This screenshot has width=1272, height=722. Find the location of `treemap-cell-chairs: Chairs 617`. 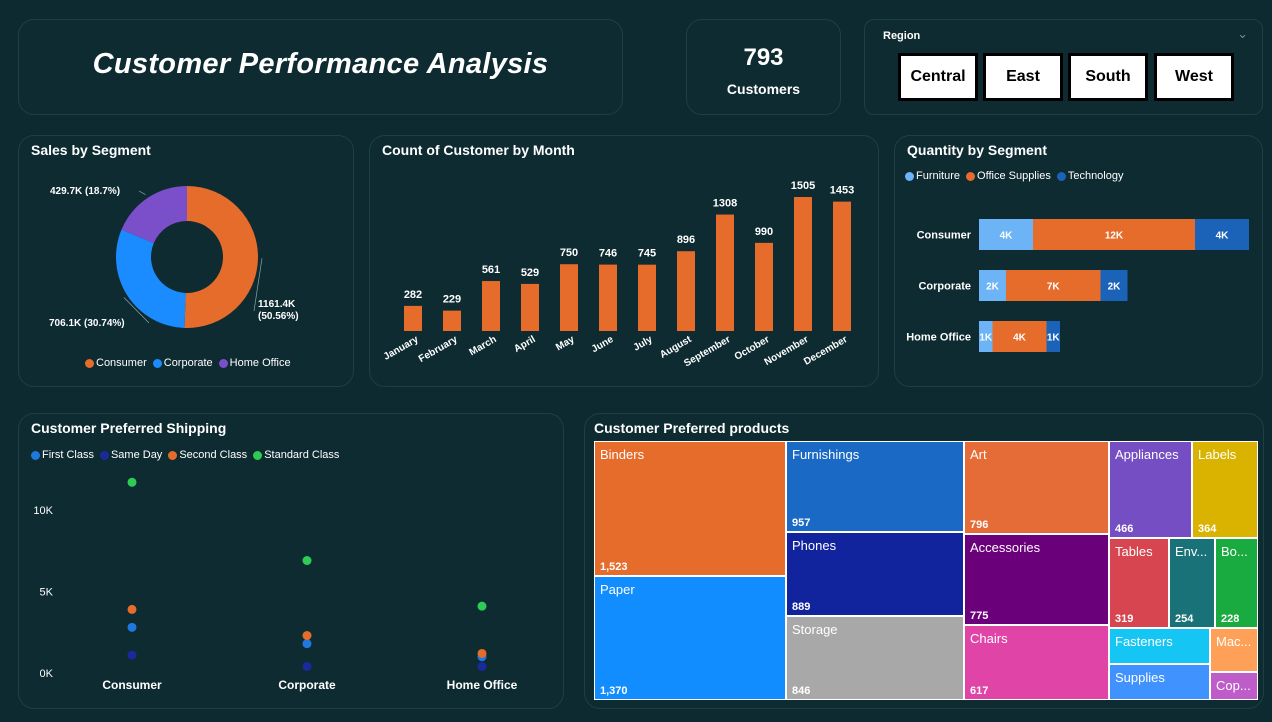

treemap-cell-chairs: Chairs 617 is located at coordinates (1036, 662).